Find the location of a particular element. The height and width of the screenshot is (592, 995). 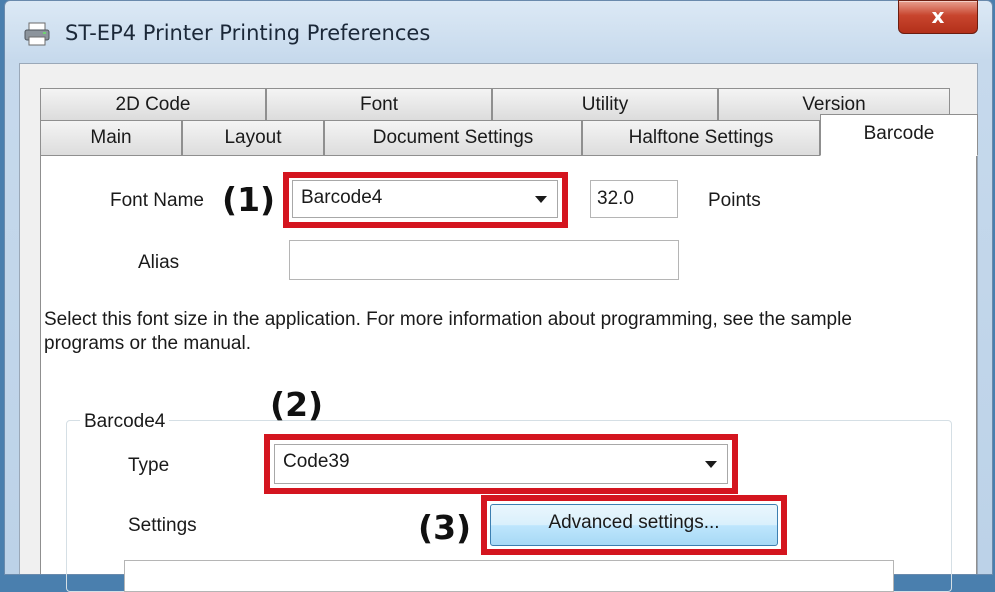

tab-document-settings: Document Settings is located at coordinates (453, 138).